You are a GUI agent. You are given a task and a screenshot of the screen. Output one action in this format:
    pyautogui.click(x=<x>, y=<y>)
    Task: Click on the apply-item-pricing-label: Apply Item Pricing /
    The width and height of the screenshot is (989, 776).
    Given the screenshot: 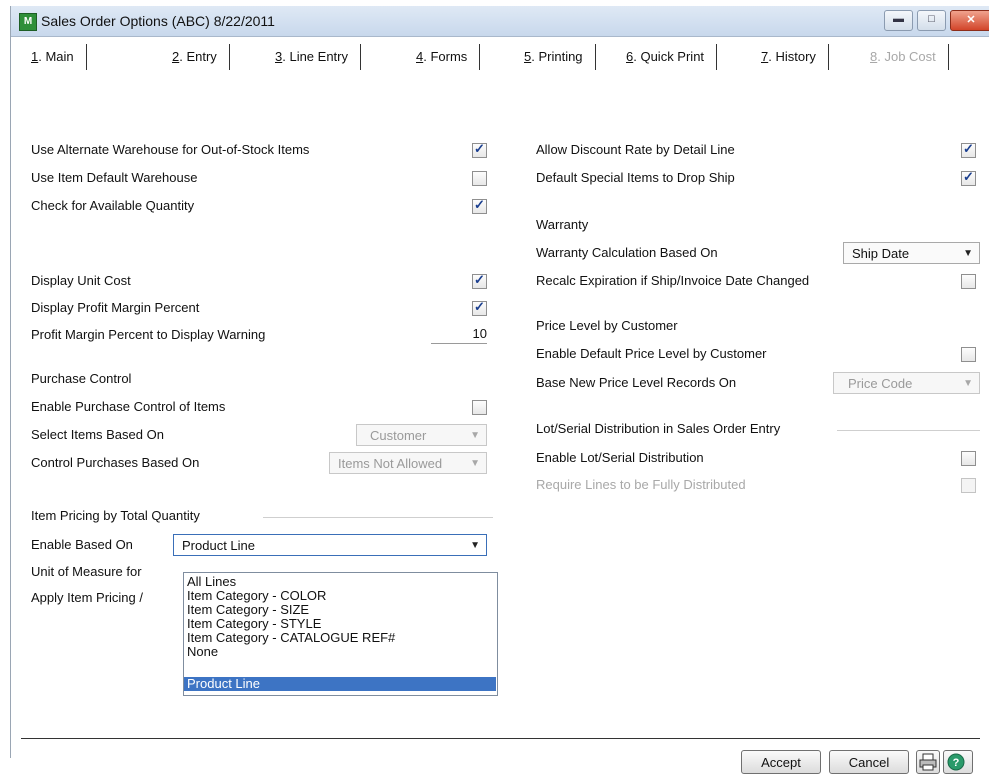 What is the action you would take?
    pyautogui.click(x=87, y=597)
    